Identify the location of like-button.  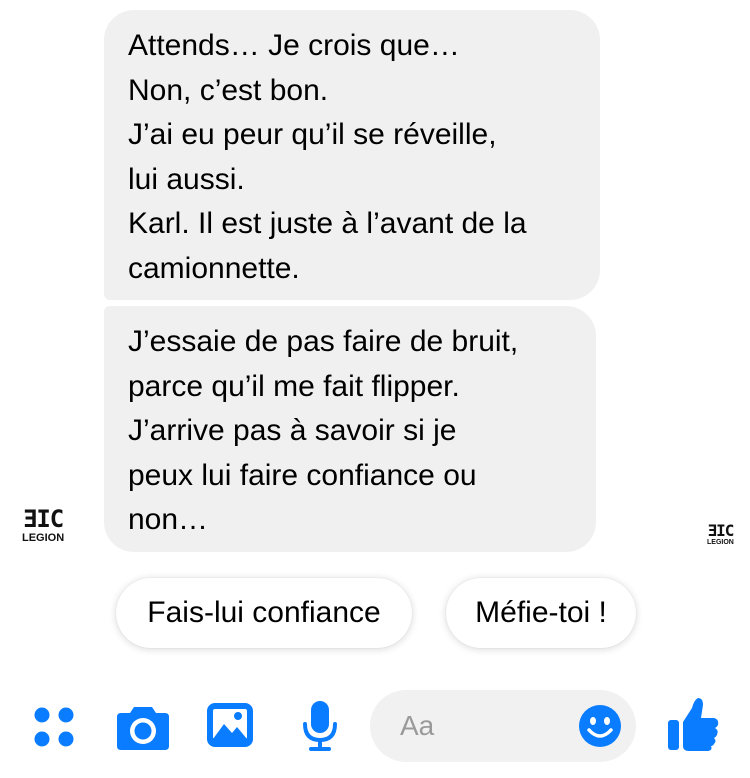
(693, 724).